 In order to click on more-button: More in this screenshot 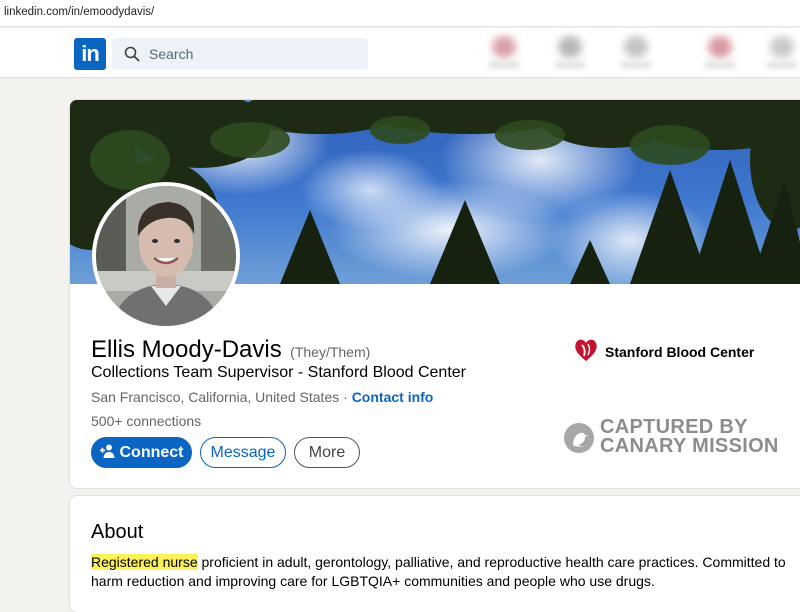, I will do `click(327, 452)`.